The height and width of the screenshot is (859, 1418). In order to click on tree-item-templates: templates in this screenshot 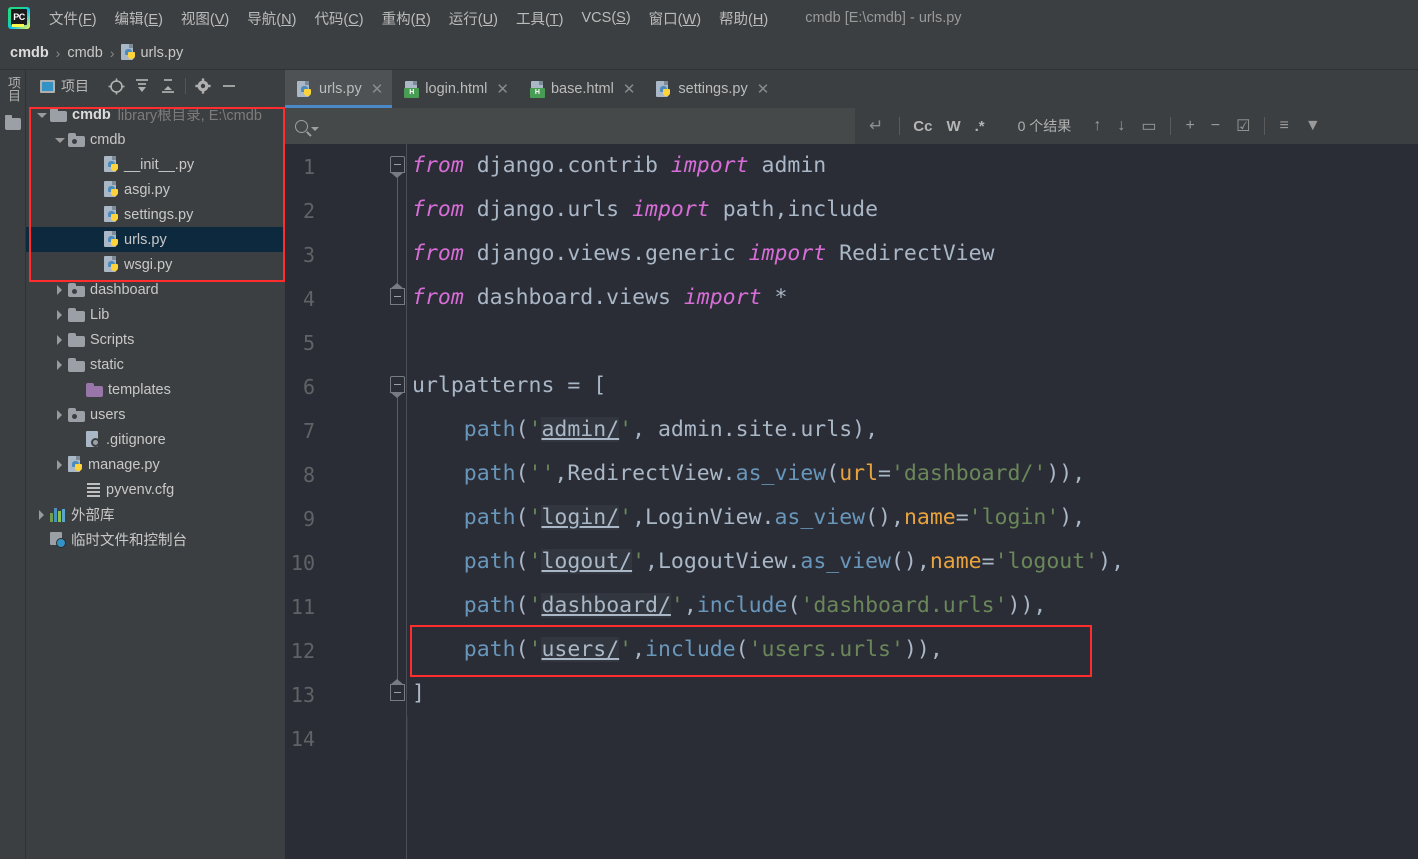, I will do `click(155, 389)`.